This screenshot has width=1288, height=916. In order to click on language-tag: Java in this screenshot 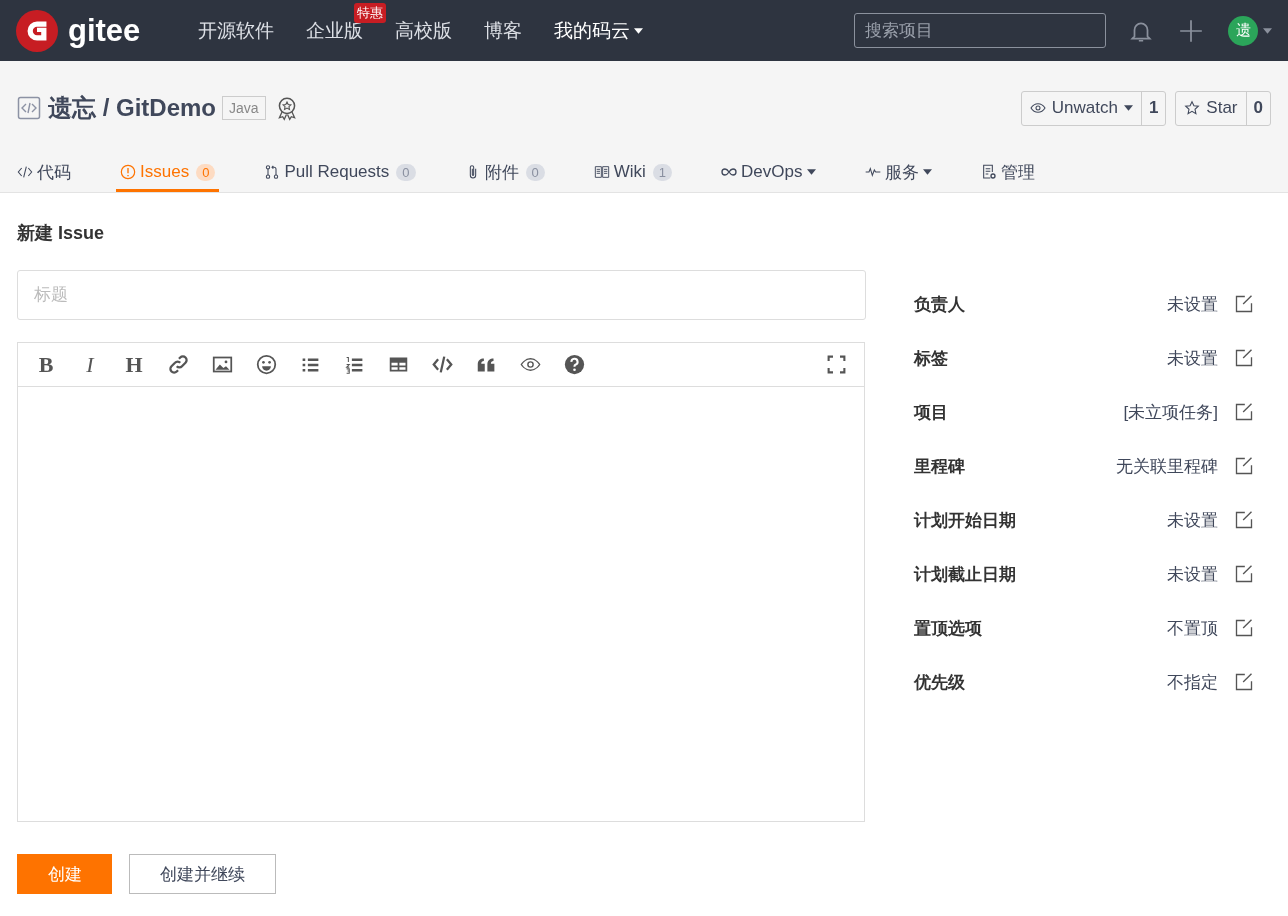, I will do `click(244, 108)`.